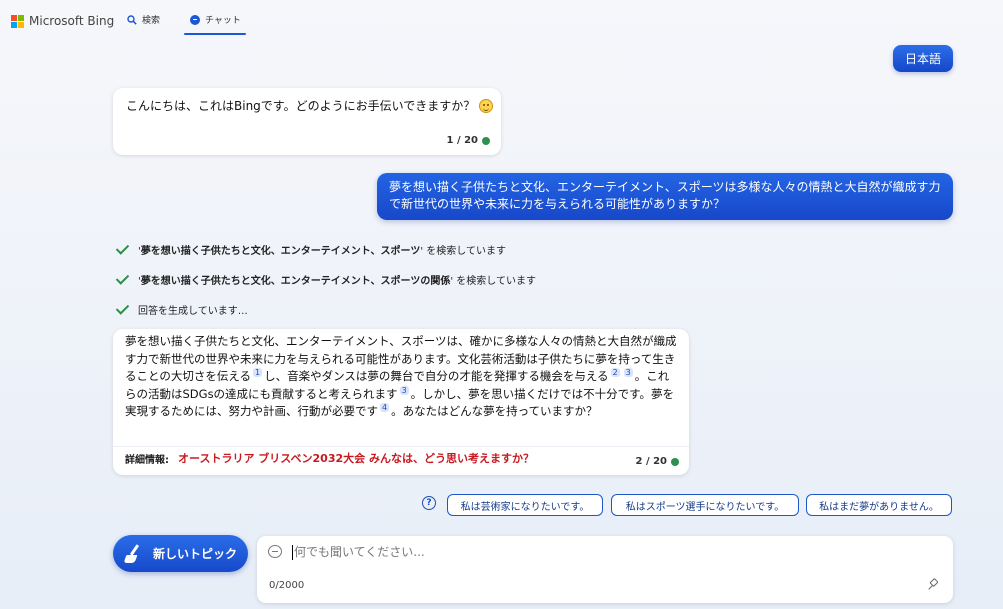 Image resolution: width=1003 pixels, height=609 pixels. Describe the element at coordinates (72, 21) in the screenshot. I see `logo-text: Microsoft Bing` at that location.